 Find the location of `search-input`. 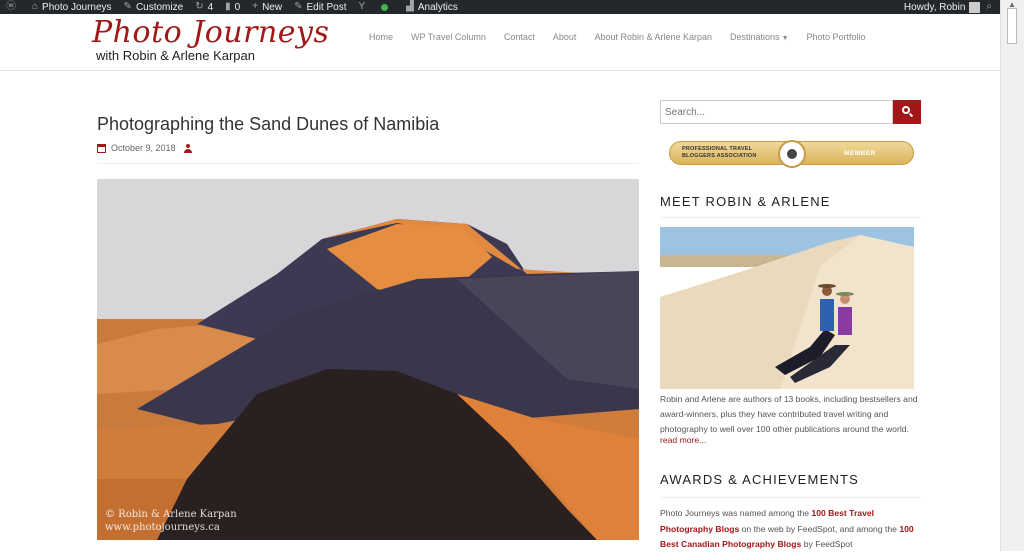

search-input is located at coordinates (776, 112).